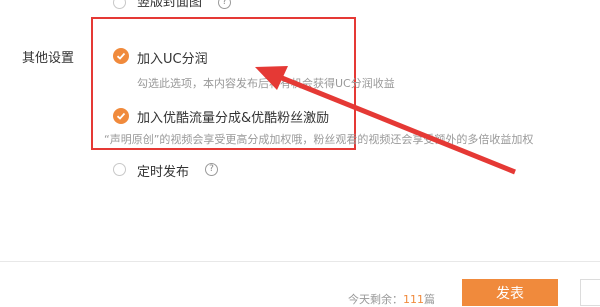 Image resolution: width=600 pixels, height=307 pixels. Describe the element at coordinates (172, 59) in the screenshot. I see `join-uc-label: 加入UC分润` at that location.